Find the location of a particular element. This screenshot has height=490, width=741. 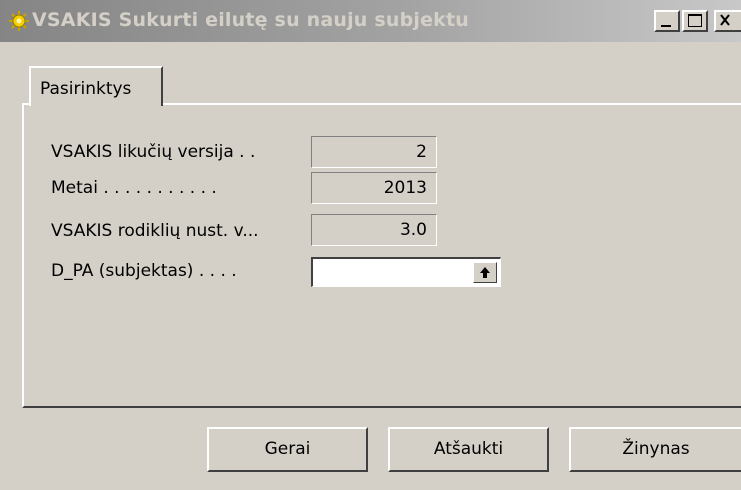

minimize-button is located at coordinates (667, 21).